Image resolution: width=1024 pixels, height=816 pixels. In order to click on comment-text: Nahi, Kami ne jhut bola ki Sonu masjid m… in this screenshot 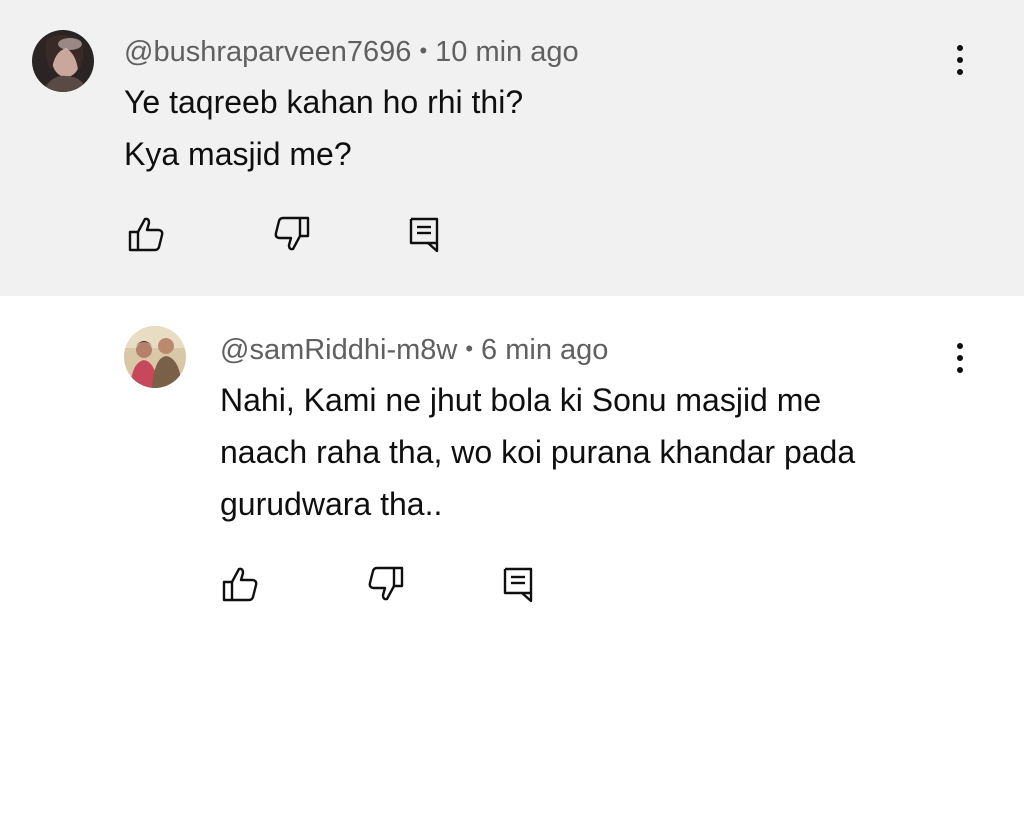, I will do `click(537, 452)`.